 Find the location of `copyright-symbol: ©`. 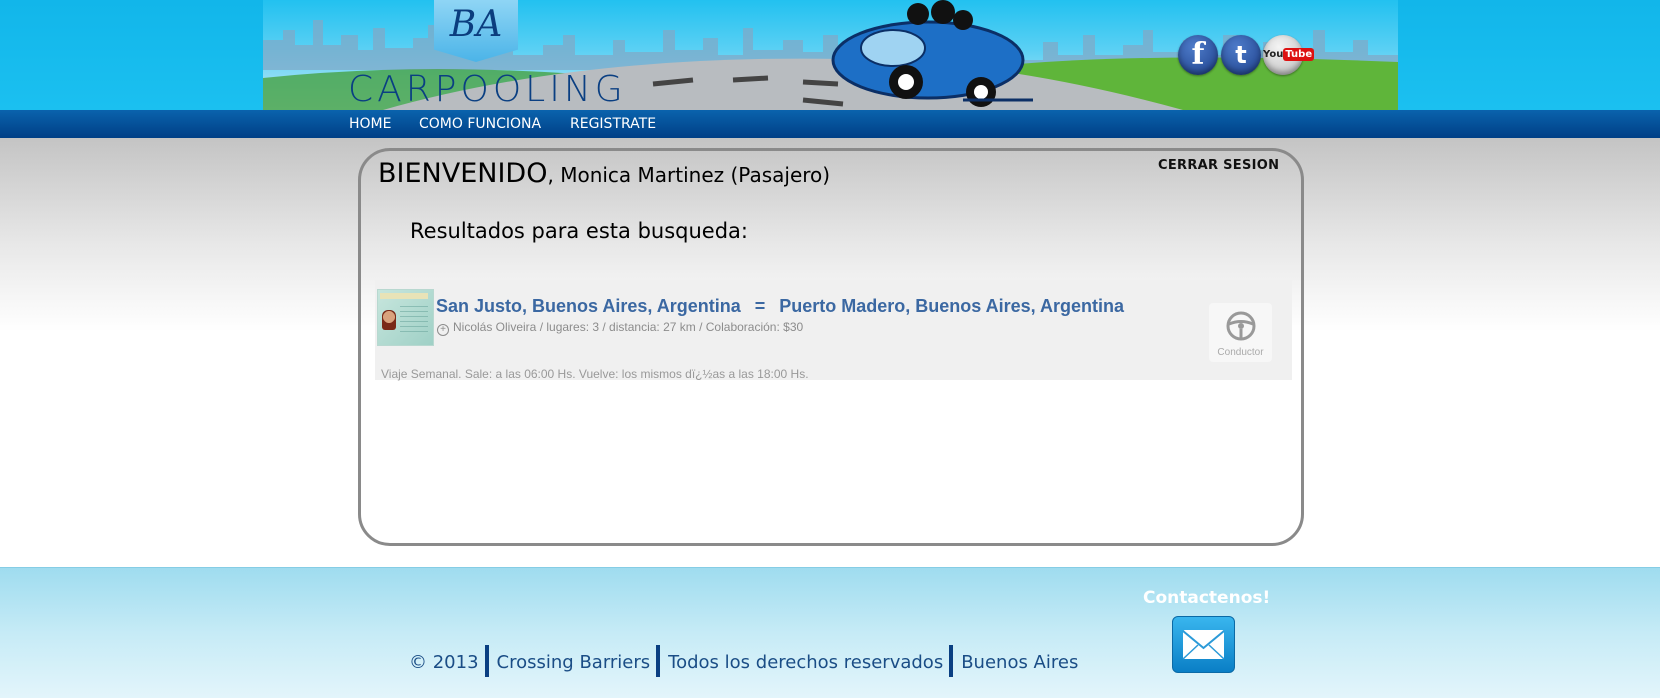

copyright-symbol: © is located at coordinates (418, 662).